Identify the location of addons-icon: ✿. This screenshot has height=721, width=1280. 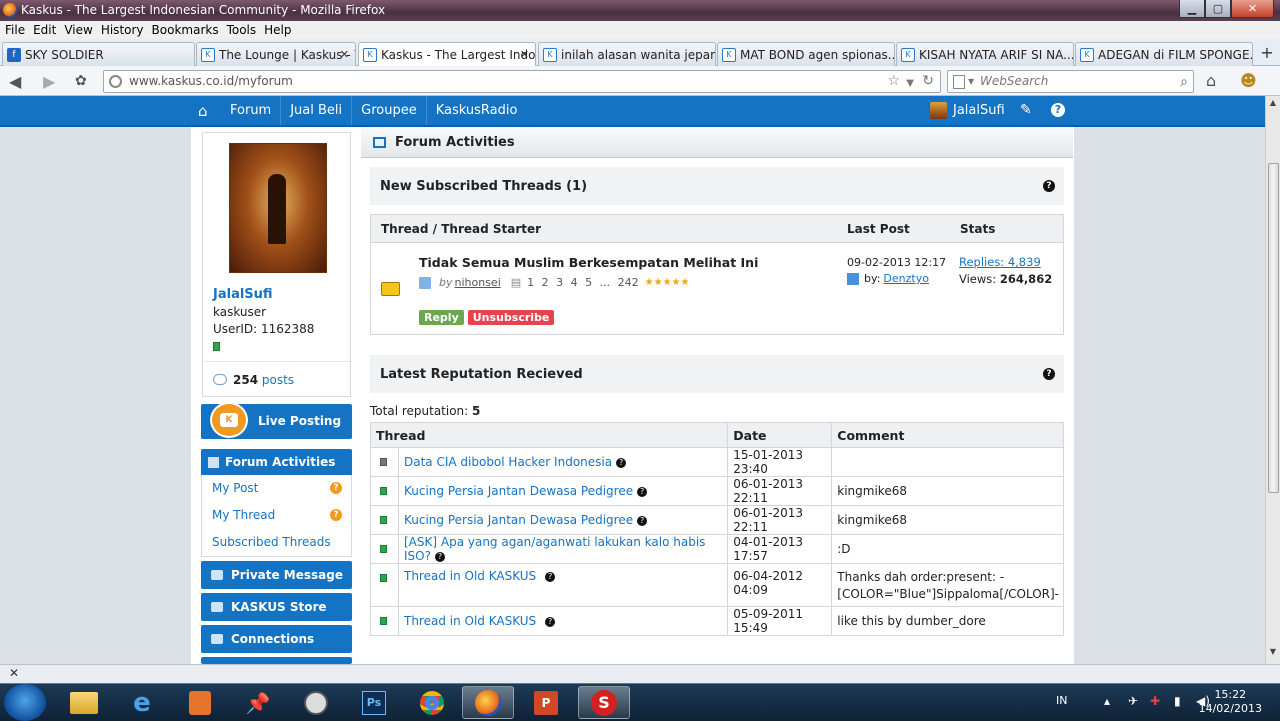
(81, 81).